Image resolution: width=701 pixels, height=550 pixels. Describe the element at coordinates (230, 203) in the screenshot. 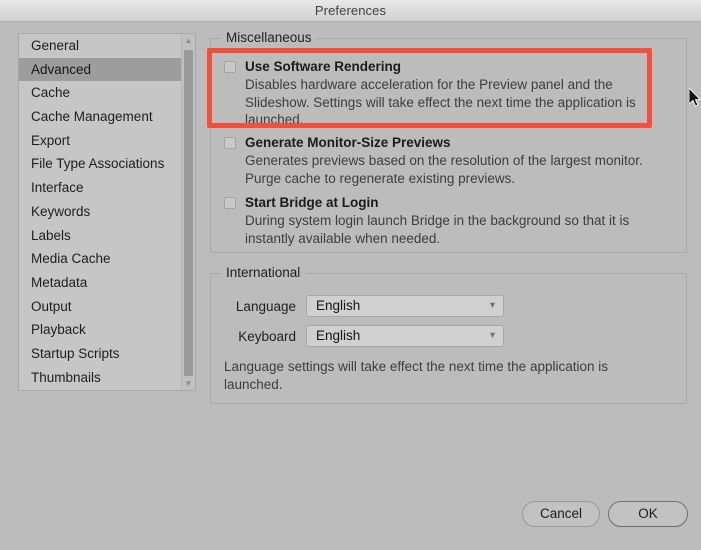

I see `checkbox-start-bridge-at-login` at that location.